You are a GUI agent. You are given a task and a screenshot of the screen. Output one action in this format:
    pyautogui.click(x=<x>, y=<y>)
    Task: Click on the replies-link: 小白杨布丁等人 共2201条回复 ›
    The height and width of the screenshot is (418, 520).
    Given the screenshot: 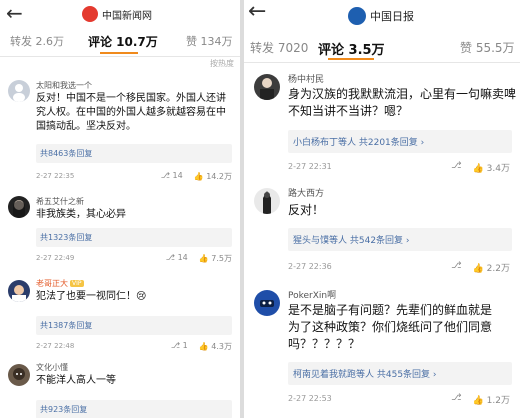 What is the action you would take?
    pyautogui.click(x=400, y=141)
    